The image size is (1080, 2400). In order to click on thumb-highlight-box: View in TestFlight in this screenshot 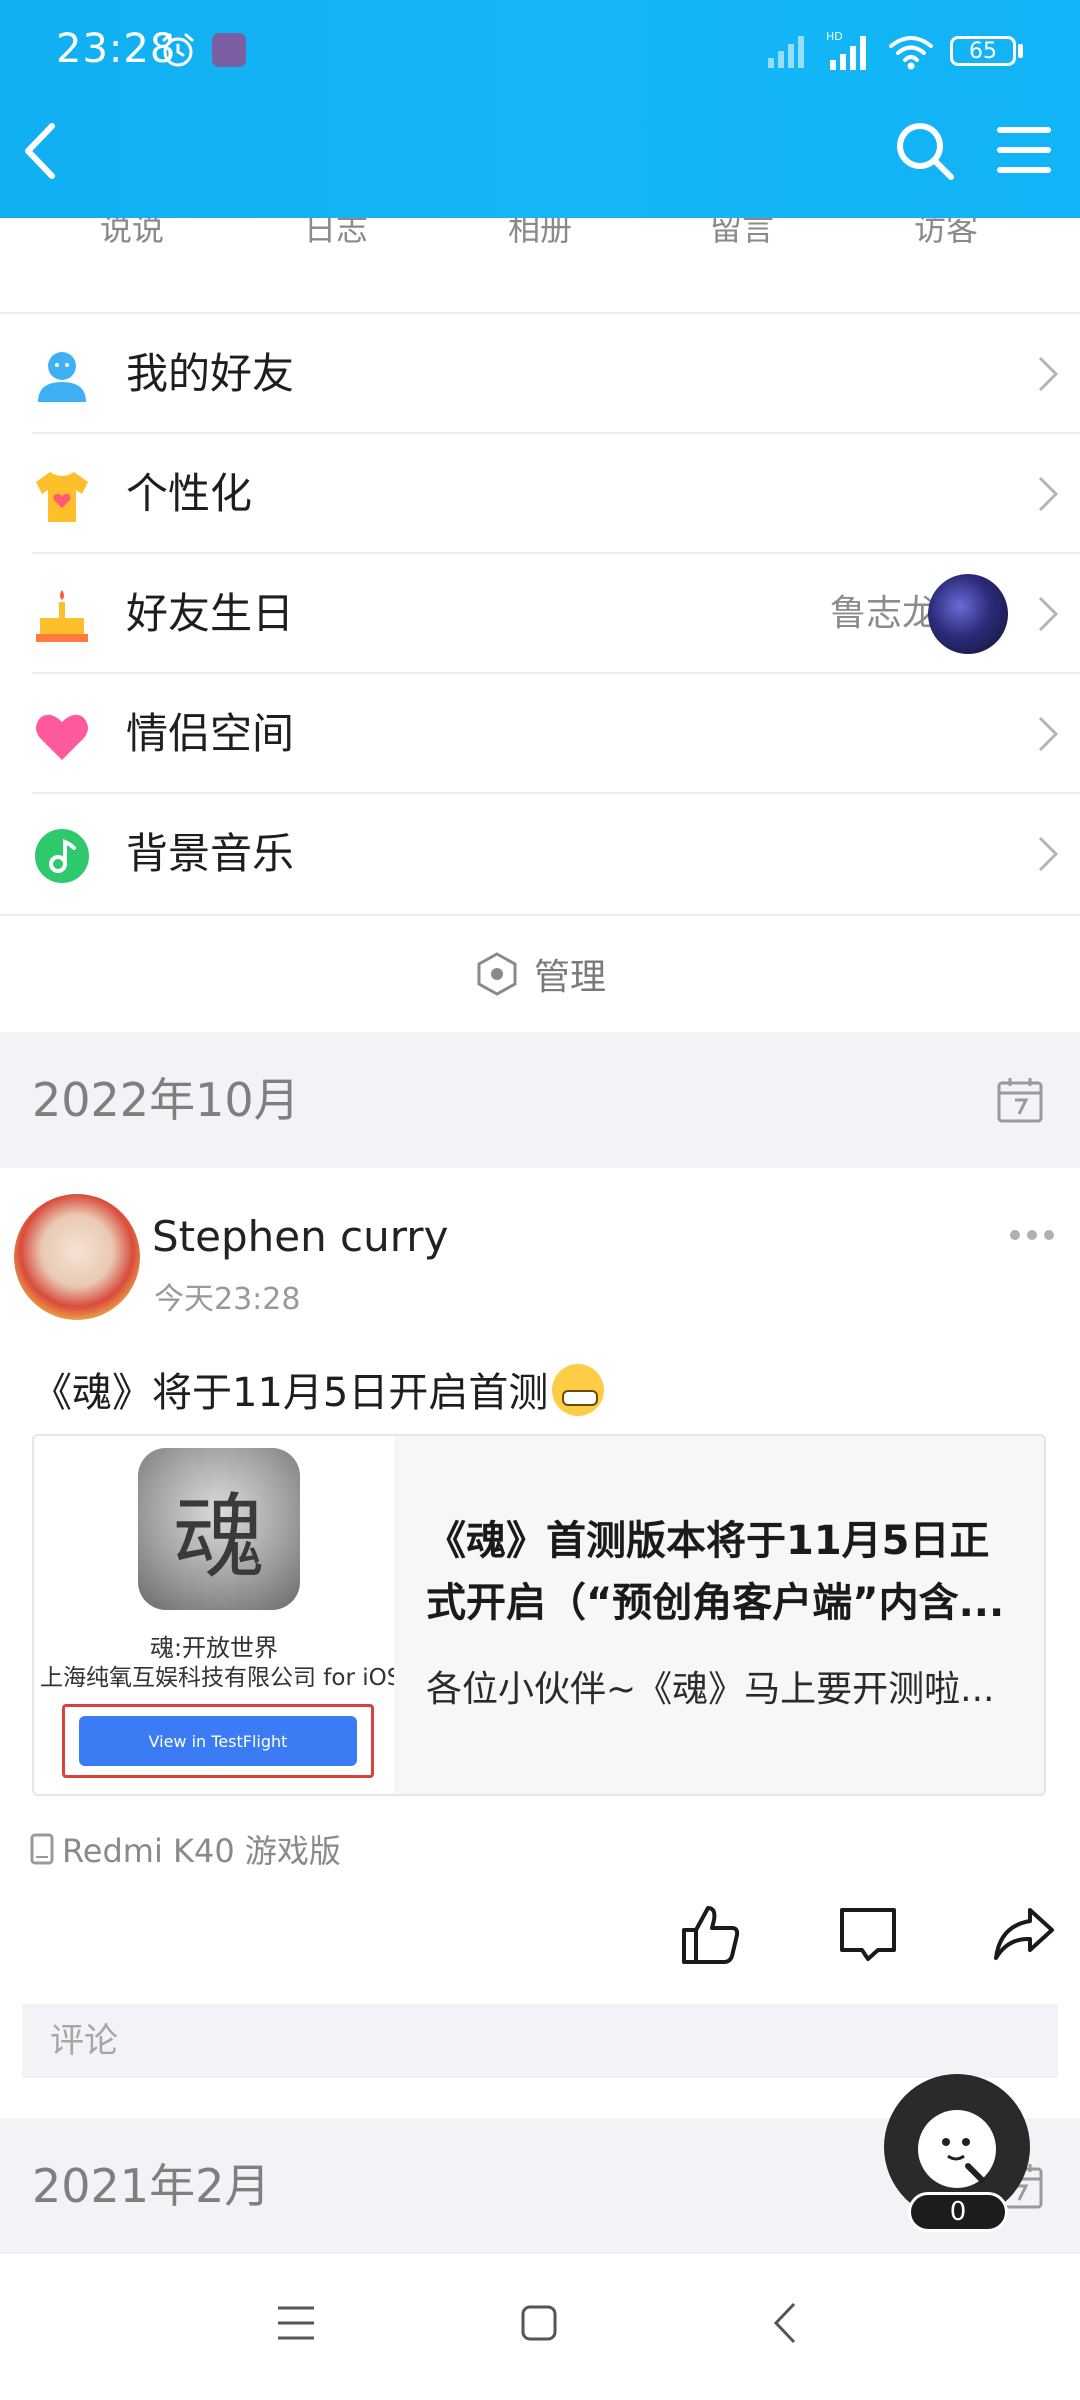, I will do `click(218, 1741)`.